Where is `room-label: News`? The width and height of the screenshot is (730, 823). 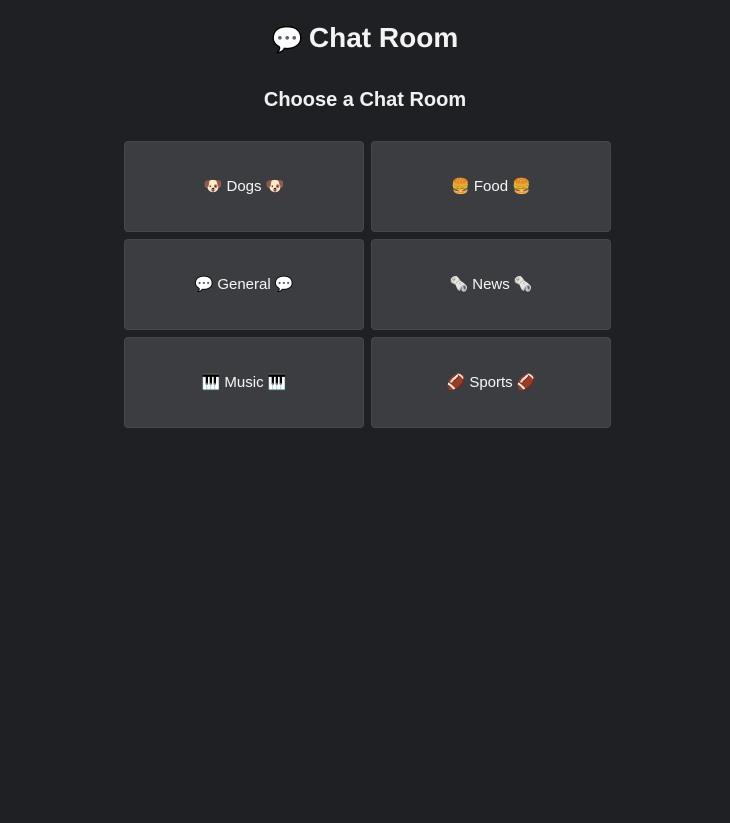 room-label: News is located at coordinates (491, 284).